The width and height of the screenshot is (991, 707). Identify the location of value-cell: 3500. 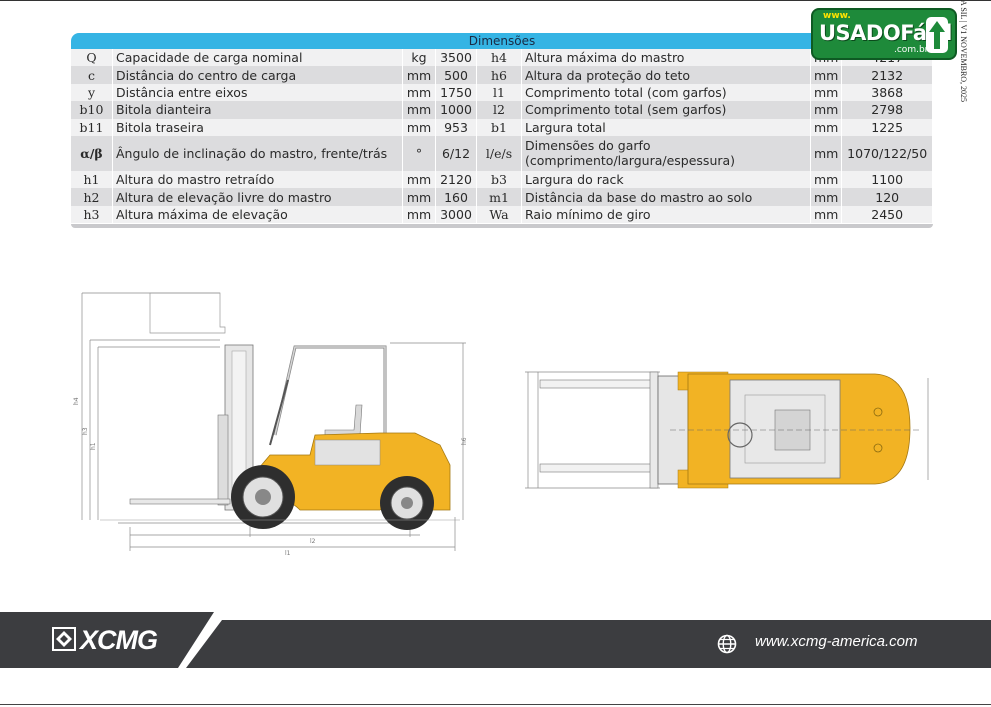
(456, 58).